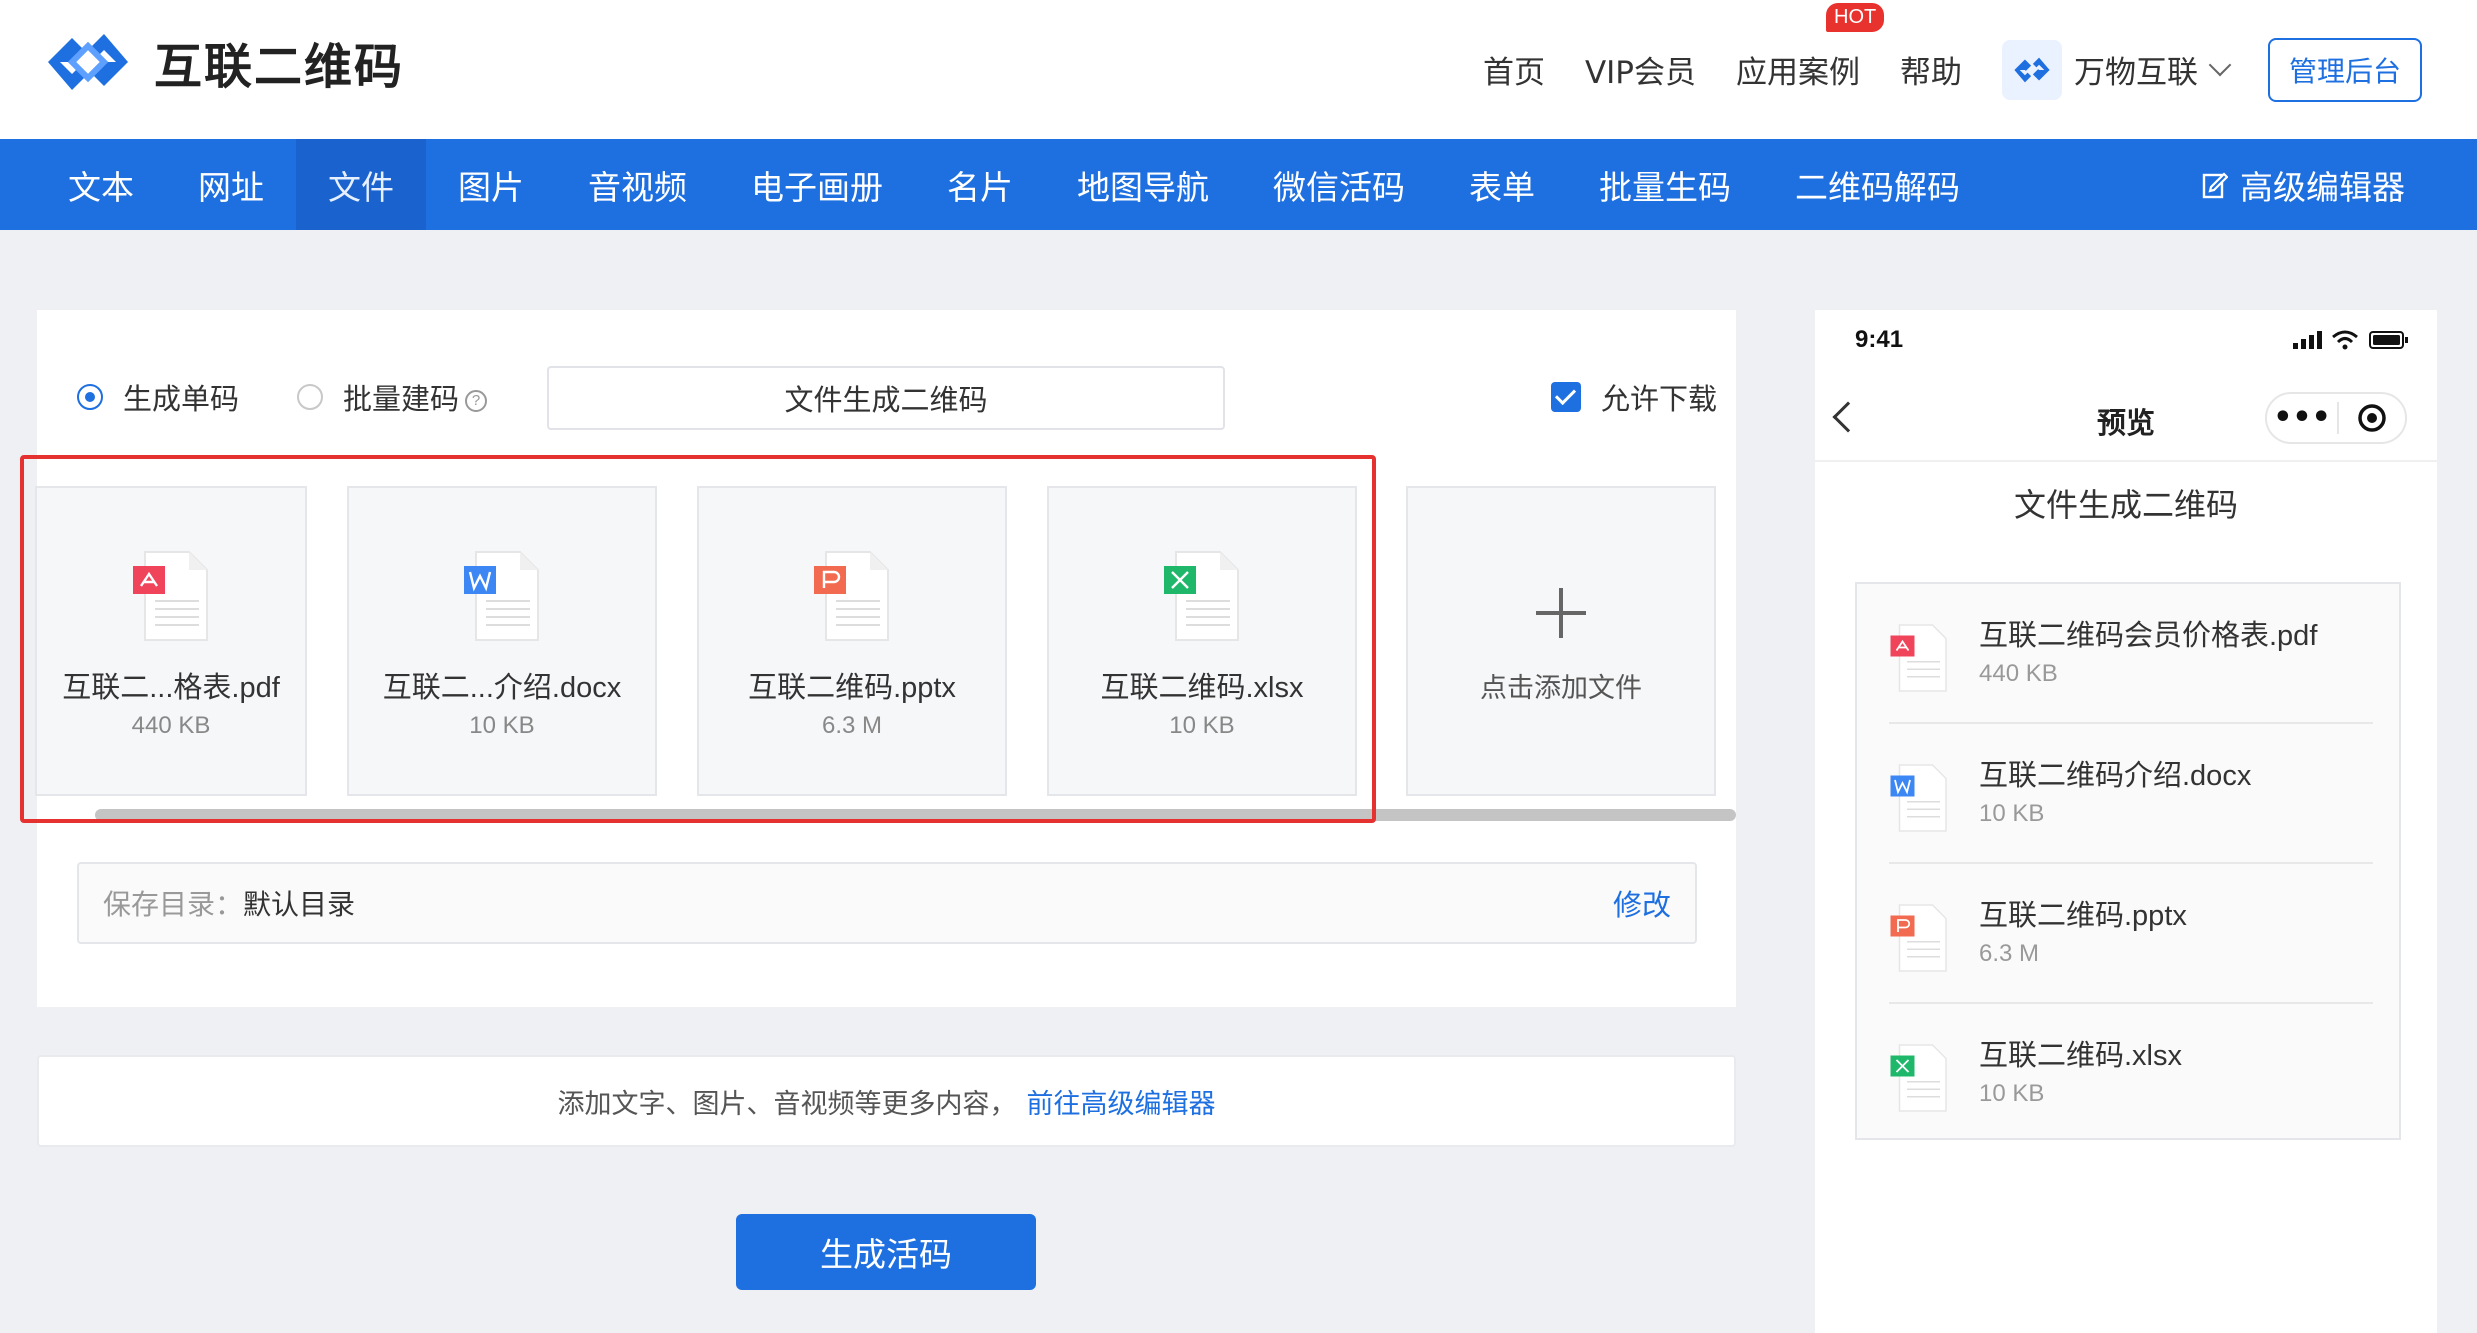 This screenshot has width=2477, height=1333. I want to click on title-input, so click(886, 398).